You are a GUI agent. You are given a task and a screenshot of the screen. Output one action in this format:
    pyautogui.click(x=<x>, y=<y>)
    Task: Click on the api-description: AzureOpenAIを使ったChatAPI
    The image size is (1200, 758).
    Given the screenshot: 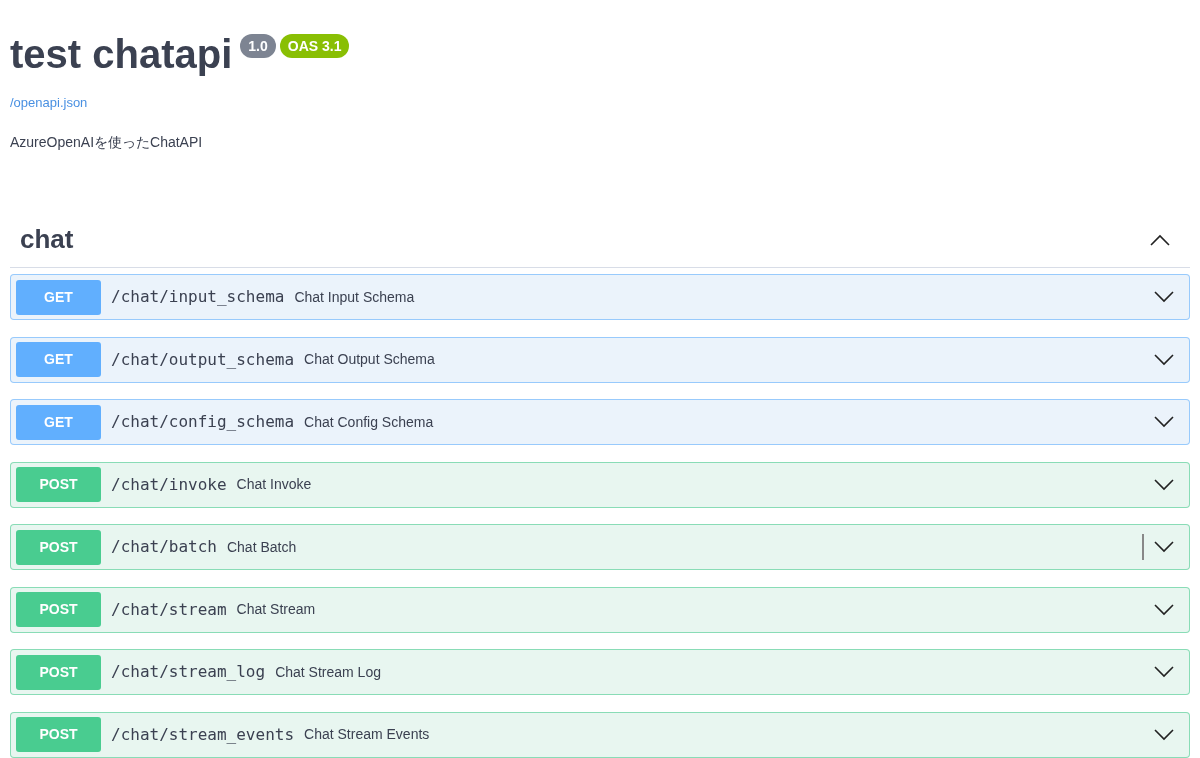 What is the action you would take?
    pyautogui.click(x=107, y=142)
    